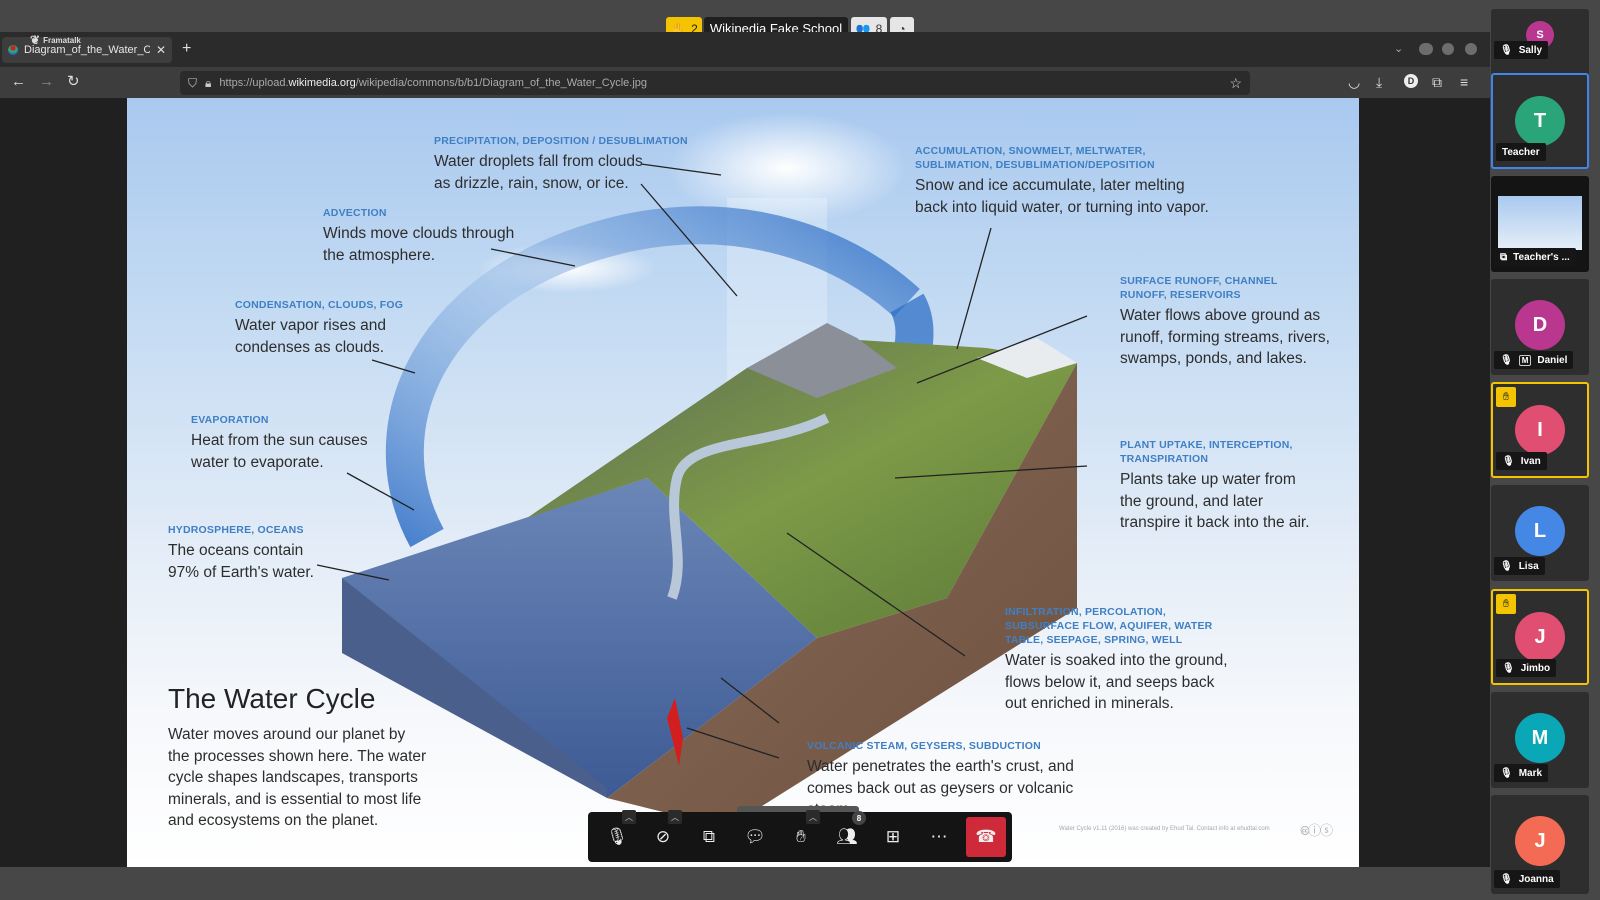 This screenshot has width=1600, height=900. I want to click on avatar: I, so click(1540, 430).